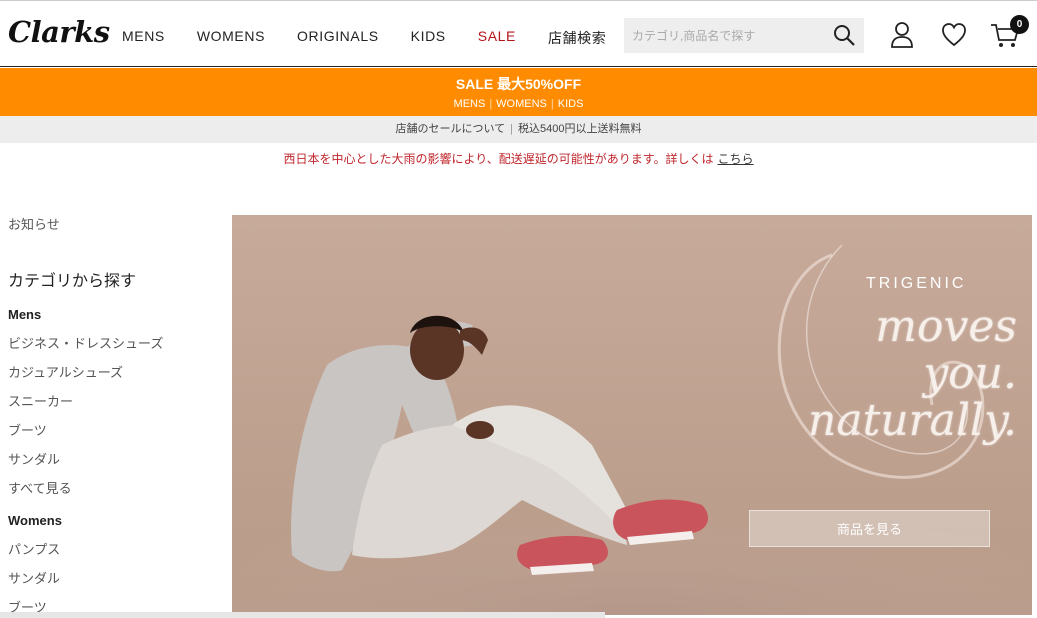 The height and width of the screenshot is (618, 1037). Describe the element at coordinates (521, 104) in the screenshot. I see `sale-link-womens: WOMENS` at that location.